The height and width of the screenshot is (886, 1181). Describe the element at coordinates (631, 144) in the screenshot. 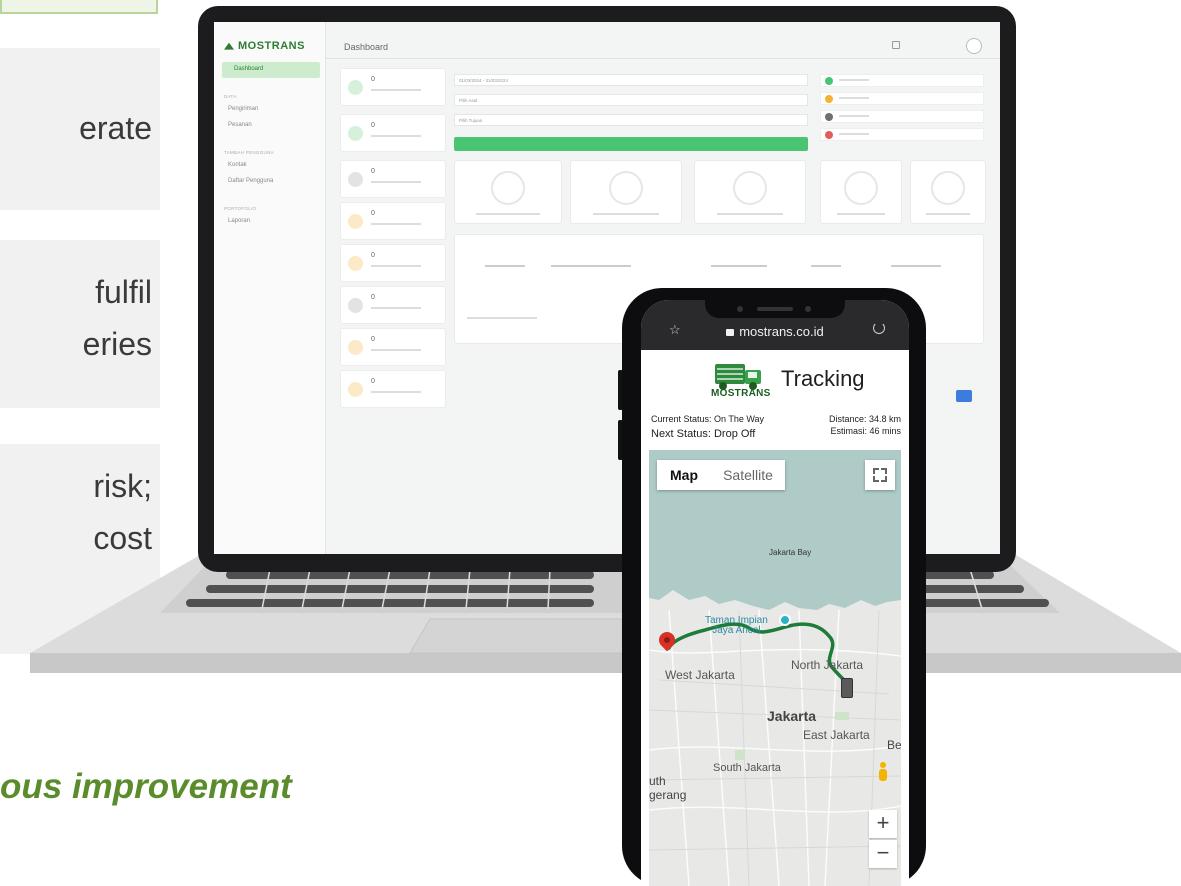

I see `apply-filter-button` at that location.